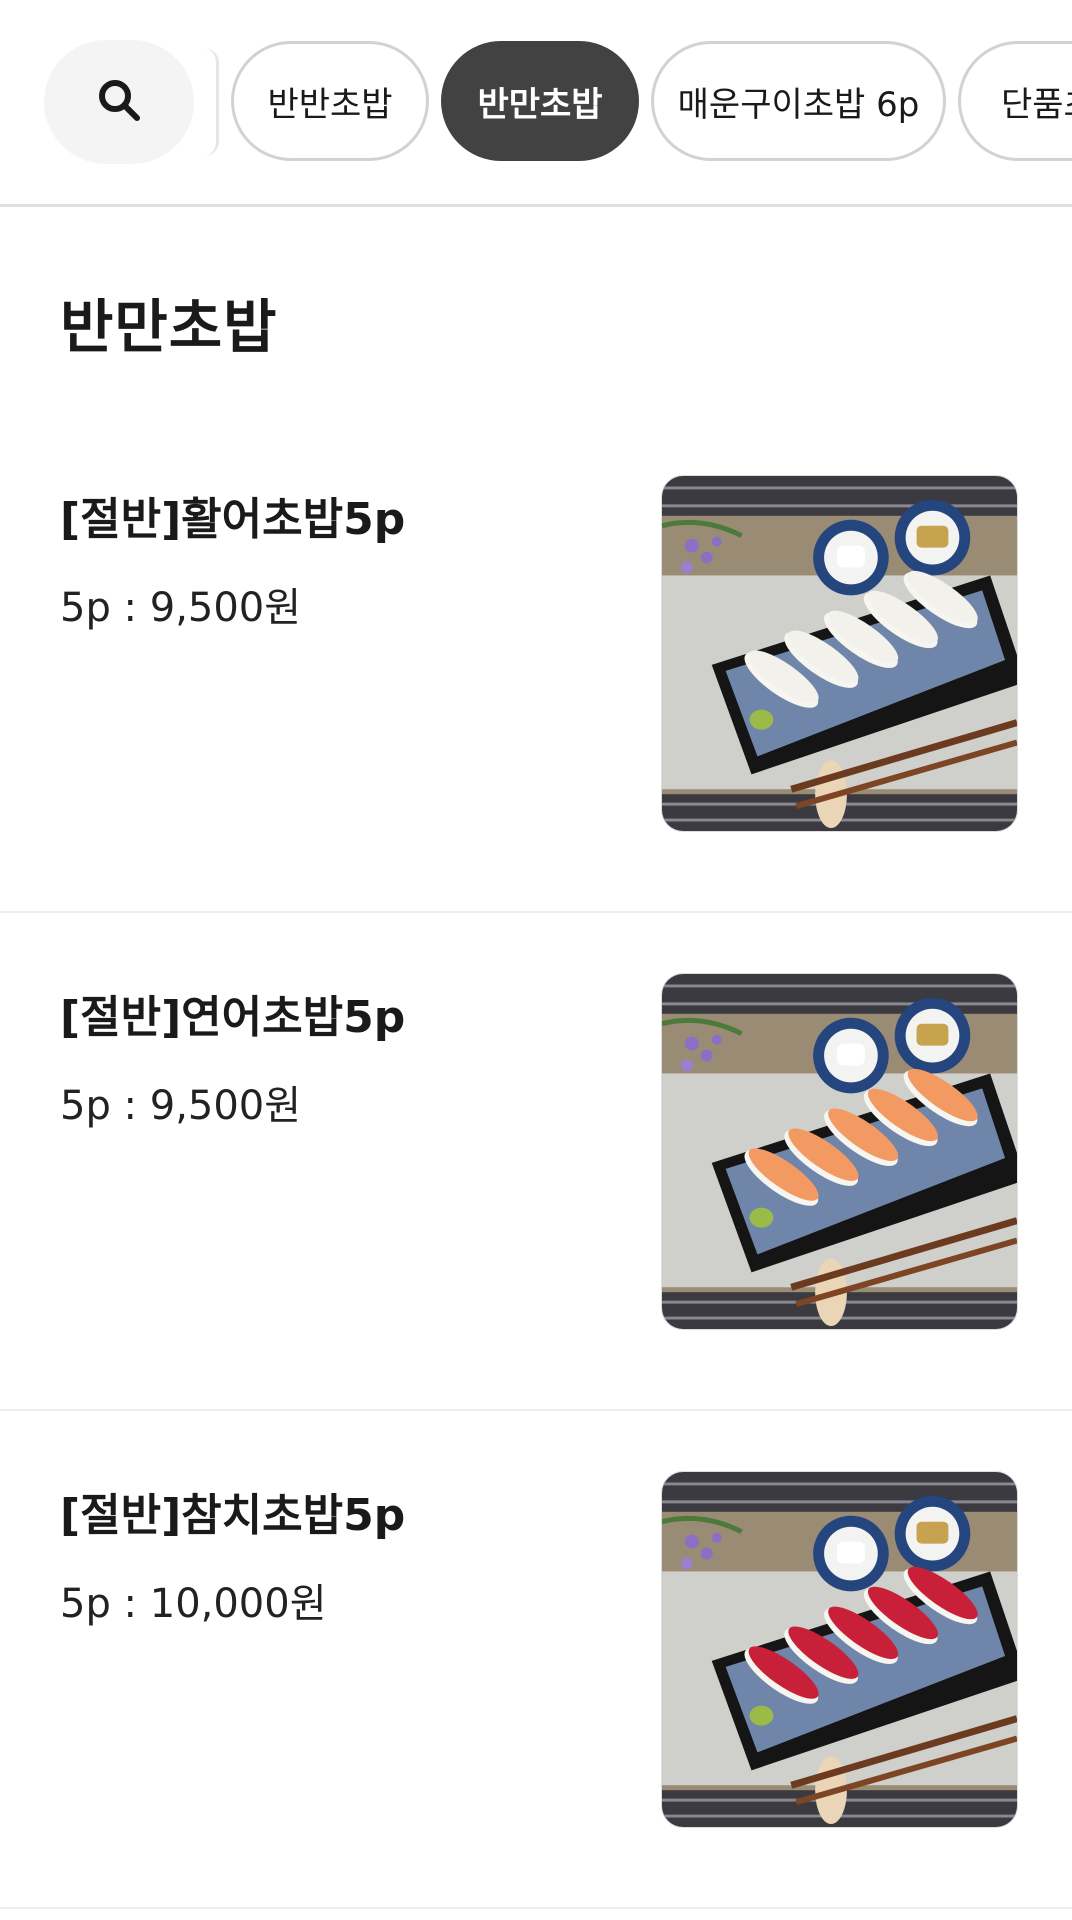 The image size is (1072, 1920). What do you see at coordinates (330, 101) in the screenshot?
I see `category-chip-banban: 반반초밥` at bounding box center [330, 101].